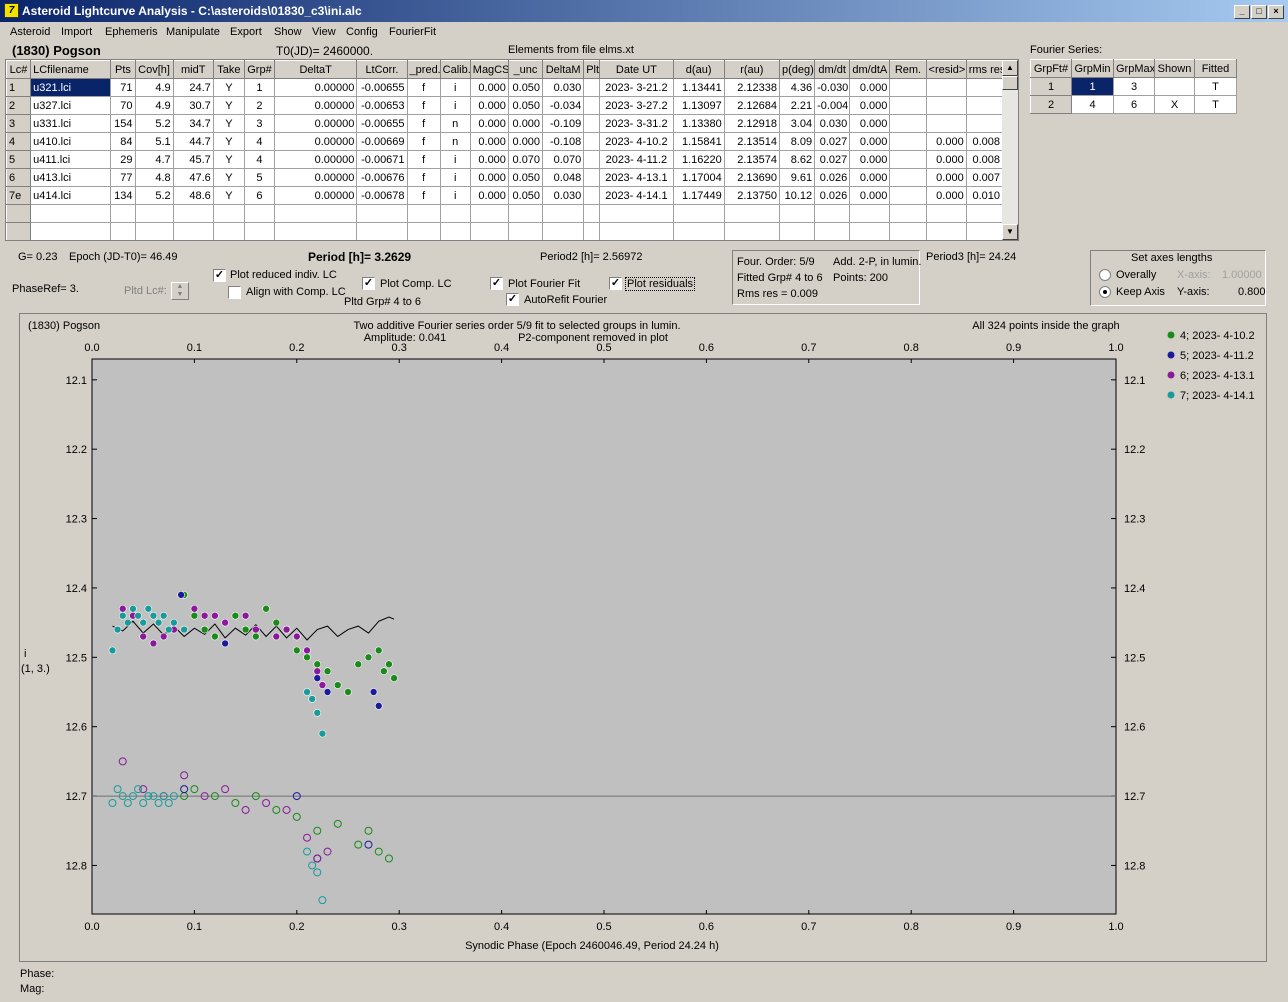  I want to click on table-cell: -0.034, so click(563, 105).